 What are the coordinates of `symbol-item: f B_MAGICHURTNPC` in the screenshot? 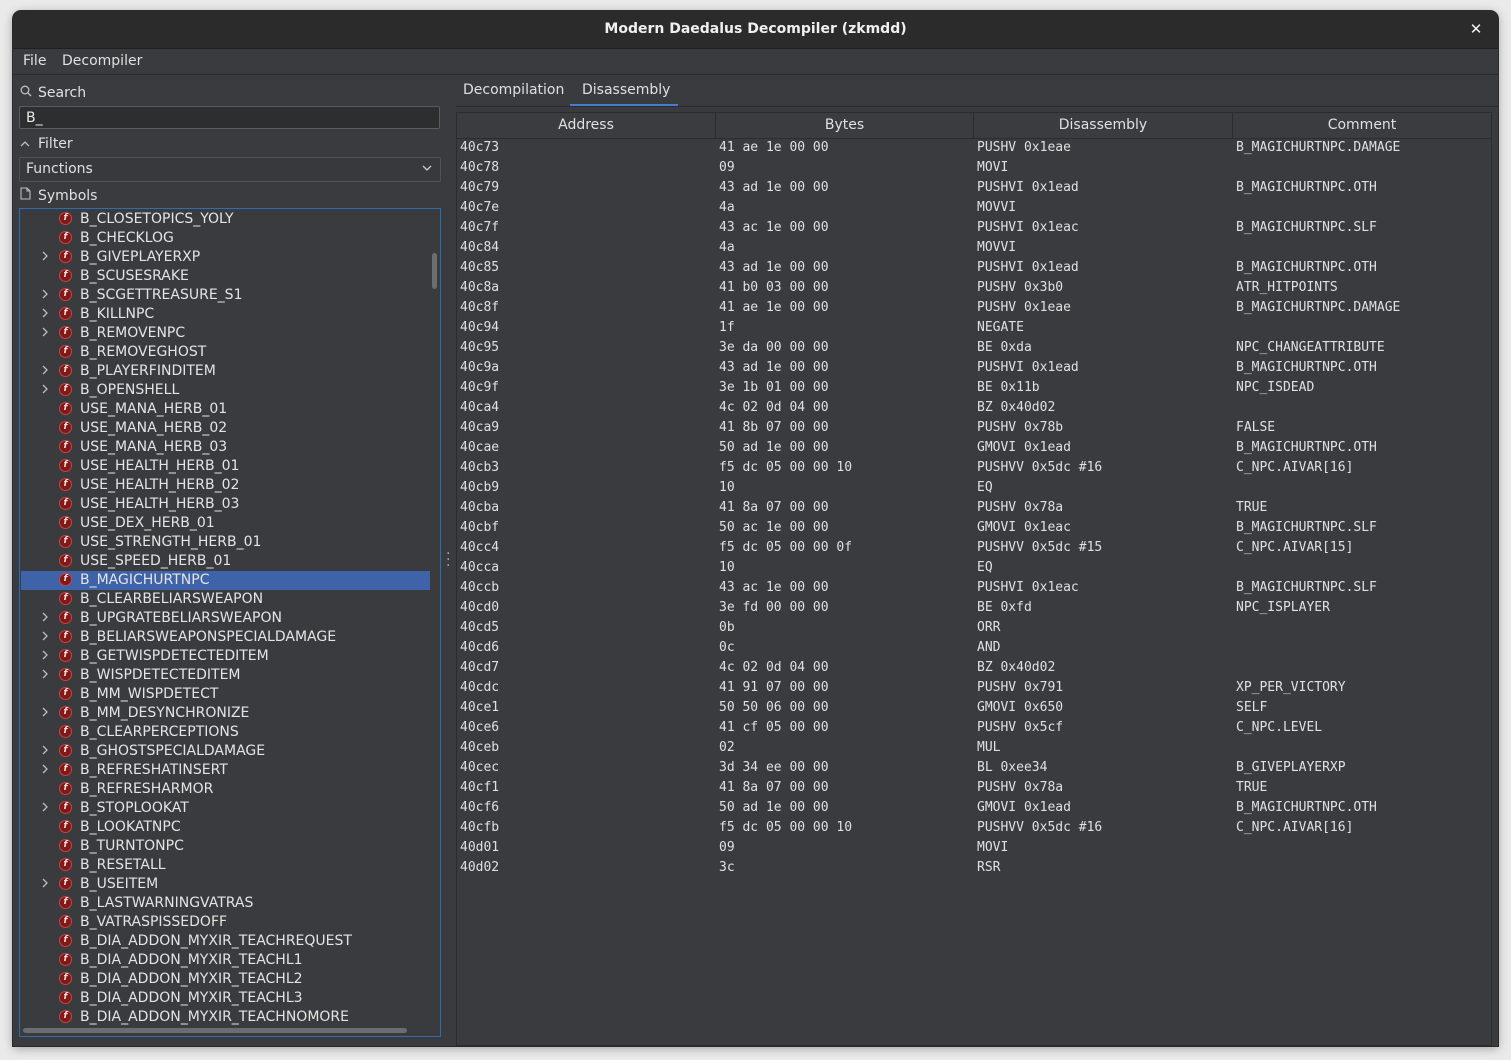 It's located at (225, 580).